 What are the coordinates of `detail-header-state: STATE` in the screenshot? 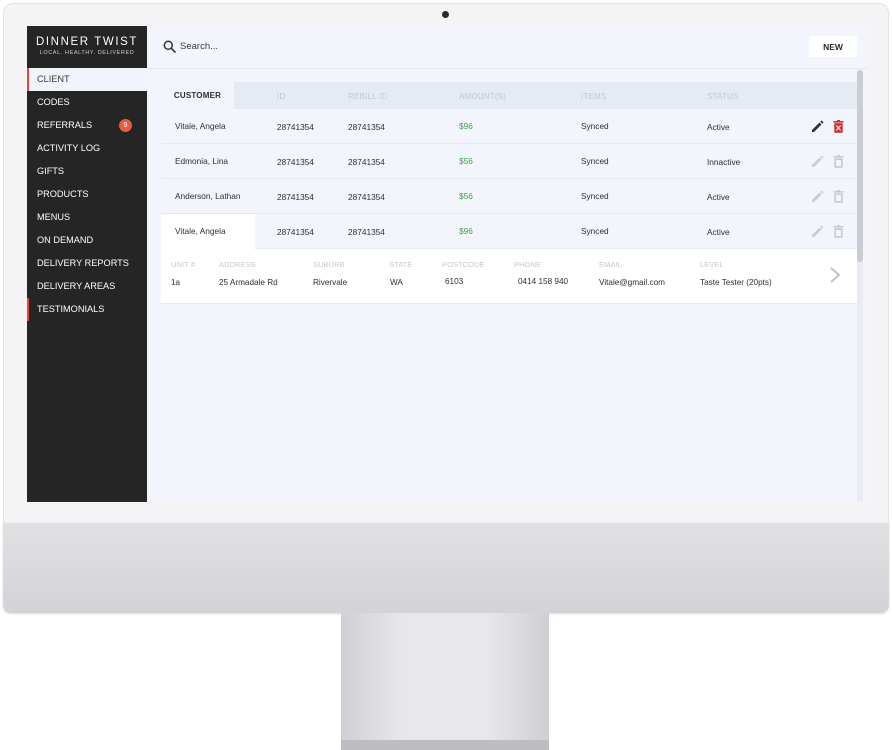 It's located at (401, 264).